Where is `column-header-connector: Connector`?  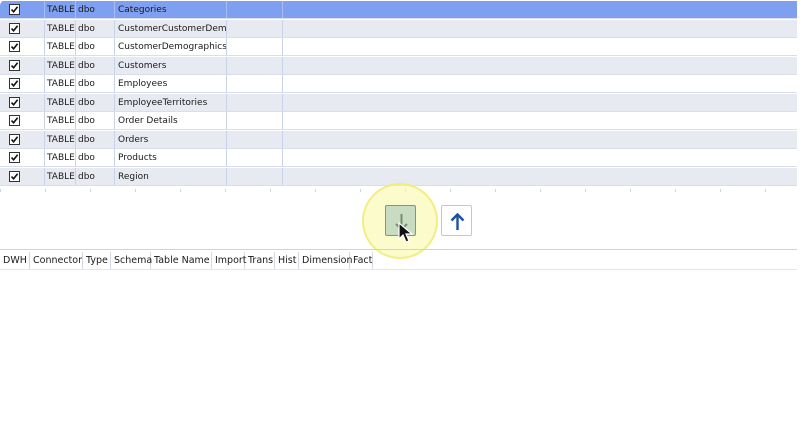
column-header-connector: Connector is located at coordinates (56, 260).